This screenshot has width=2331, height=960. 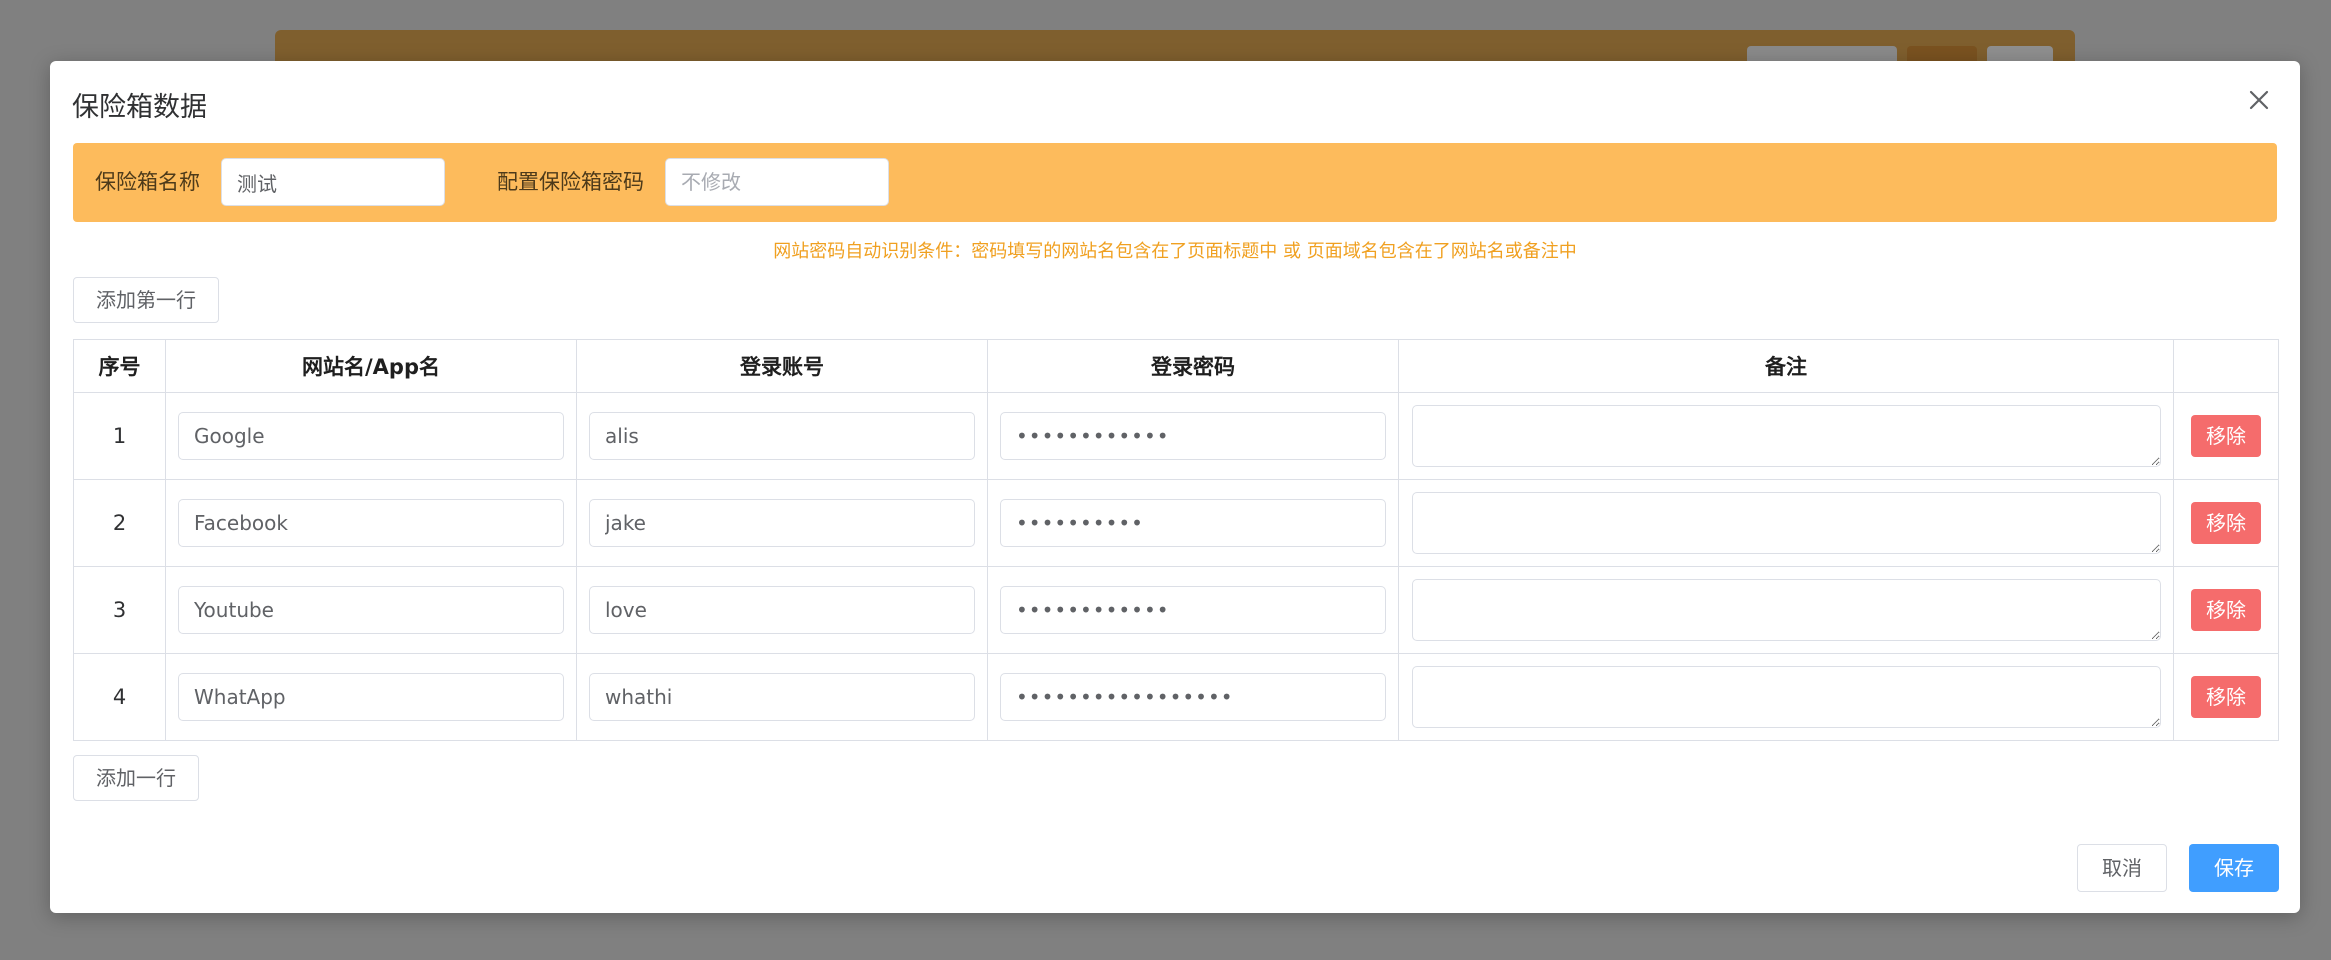 I want to click on header-site: 网站名/App名, so click(x=371, y=366).